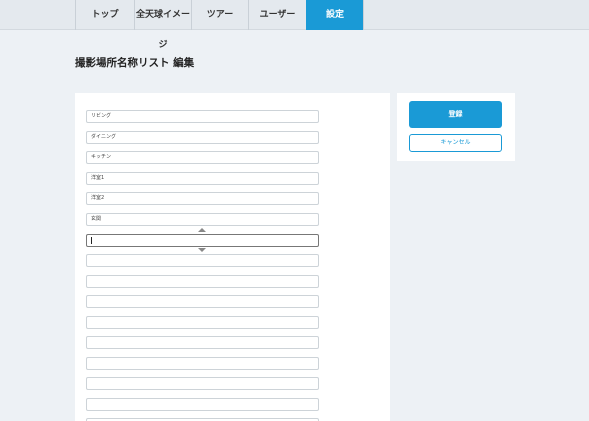 This screenshot has height=421, width=589. What do you see at coordinates (98, 198) in the screenshot?
I see `location-input-value: 洋室2` at bounding box center [98, 198].